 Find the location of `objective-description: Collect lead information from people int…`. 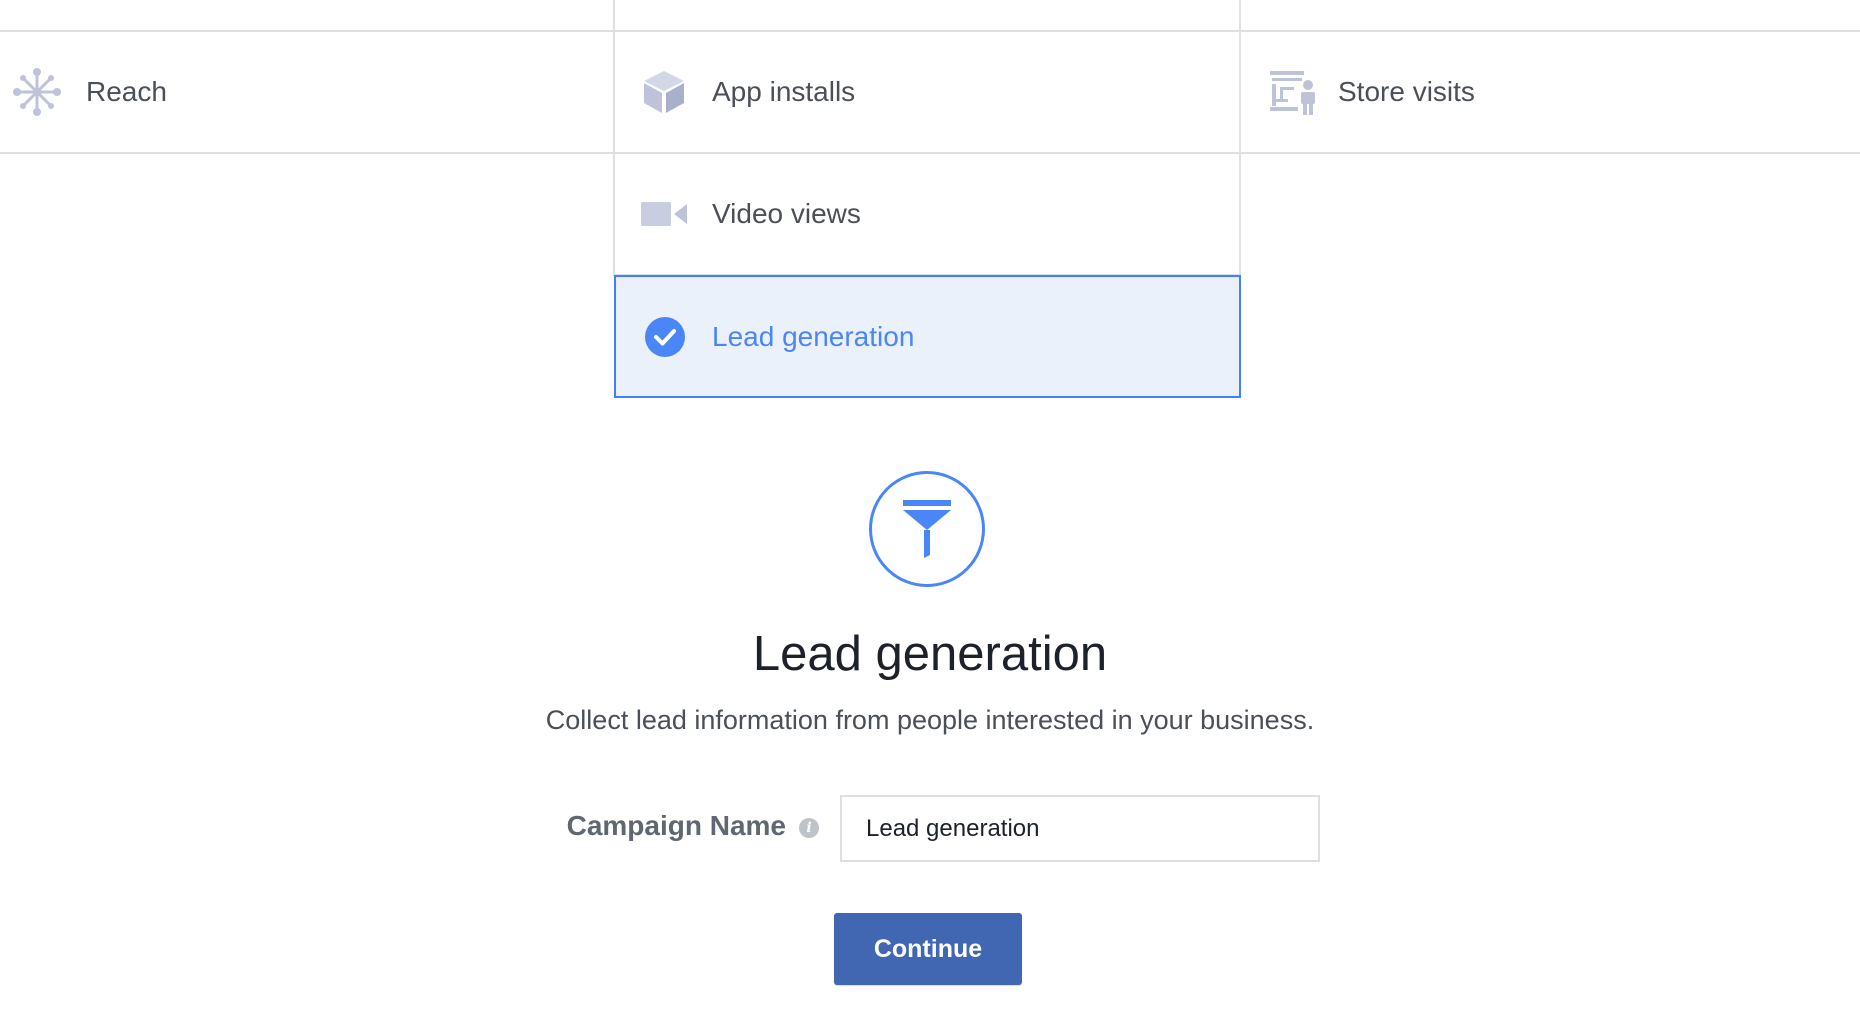

objective-description: Collect lead information from people int… is located at coordinates (930, 720).